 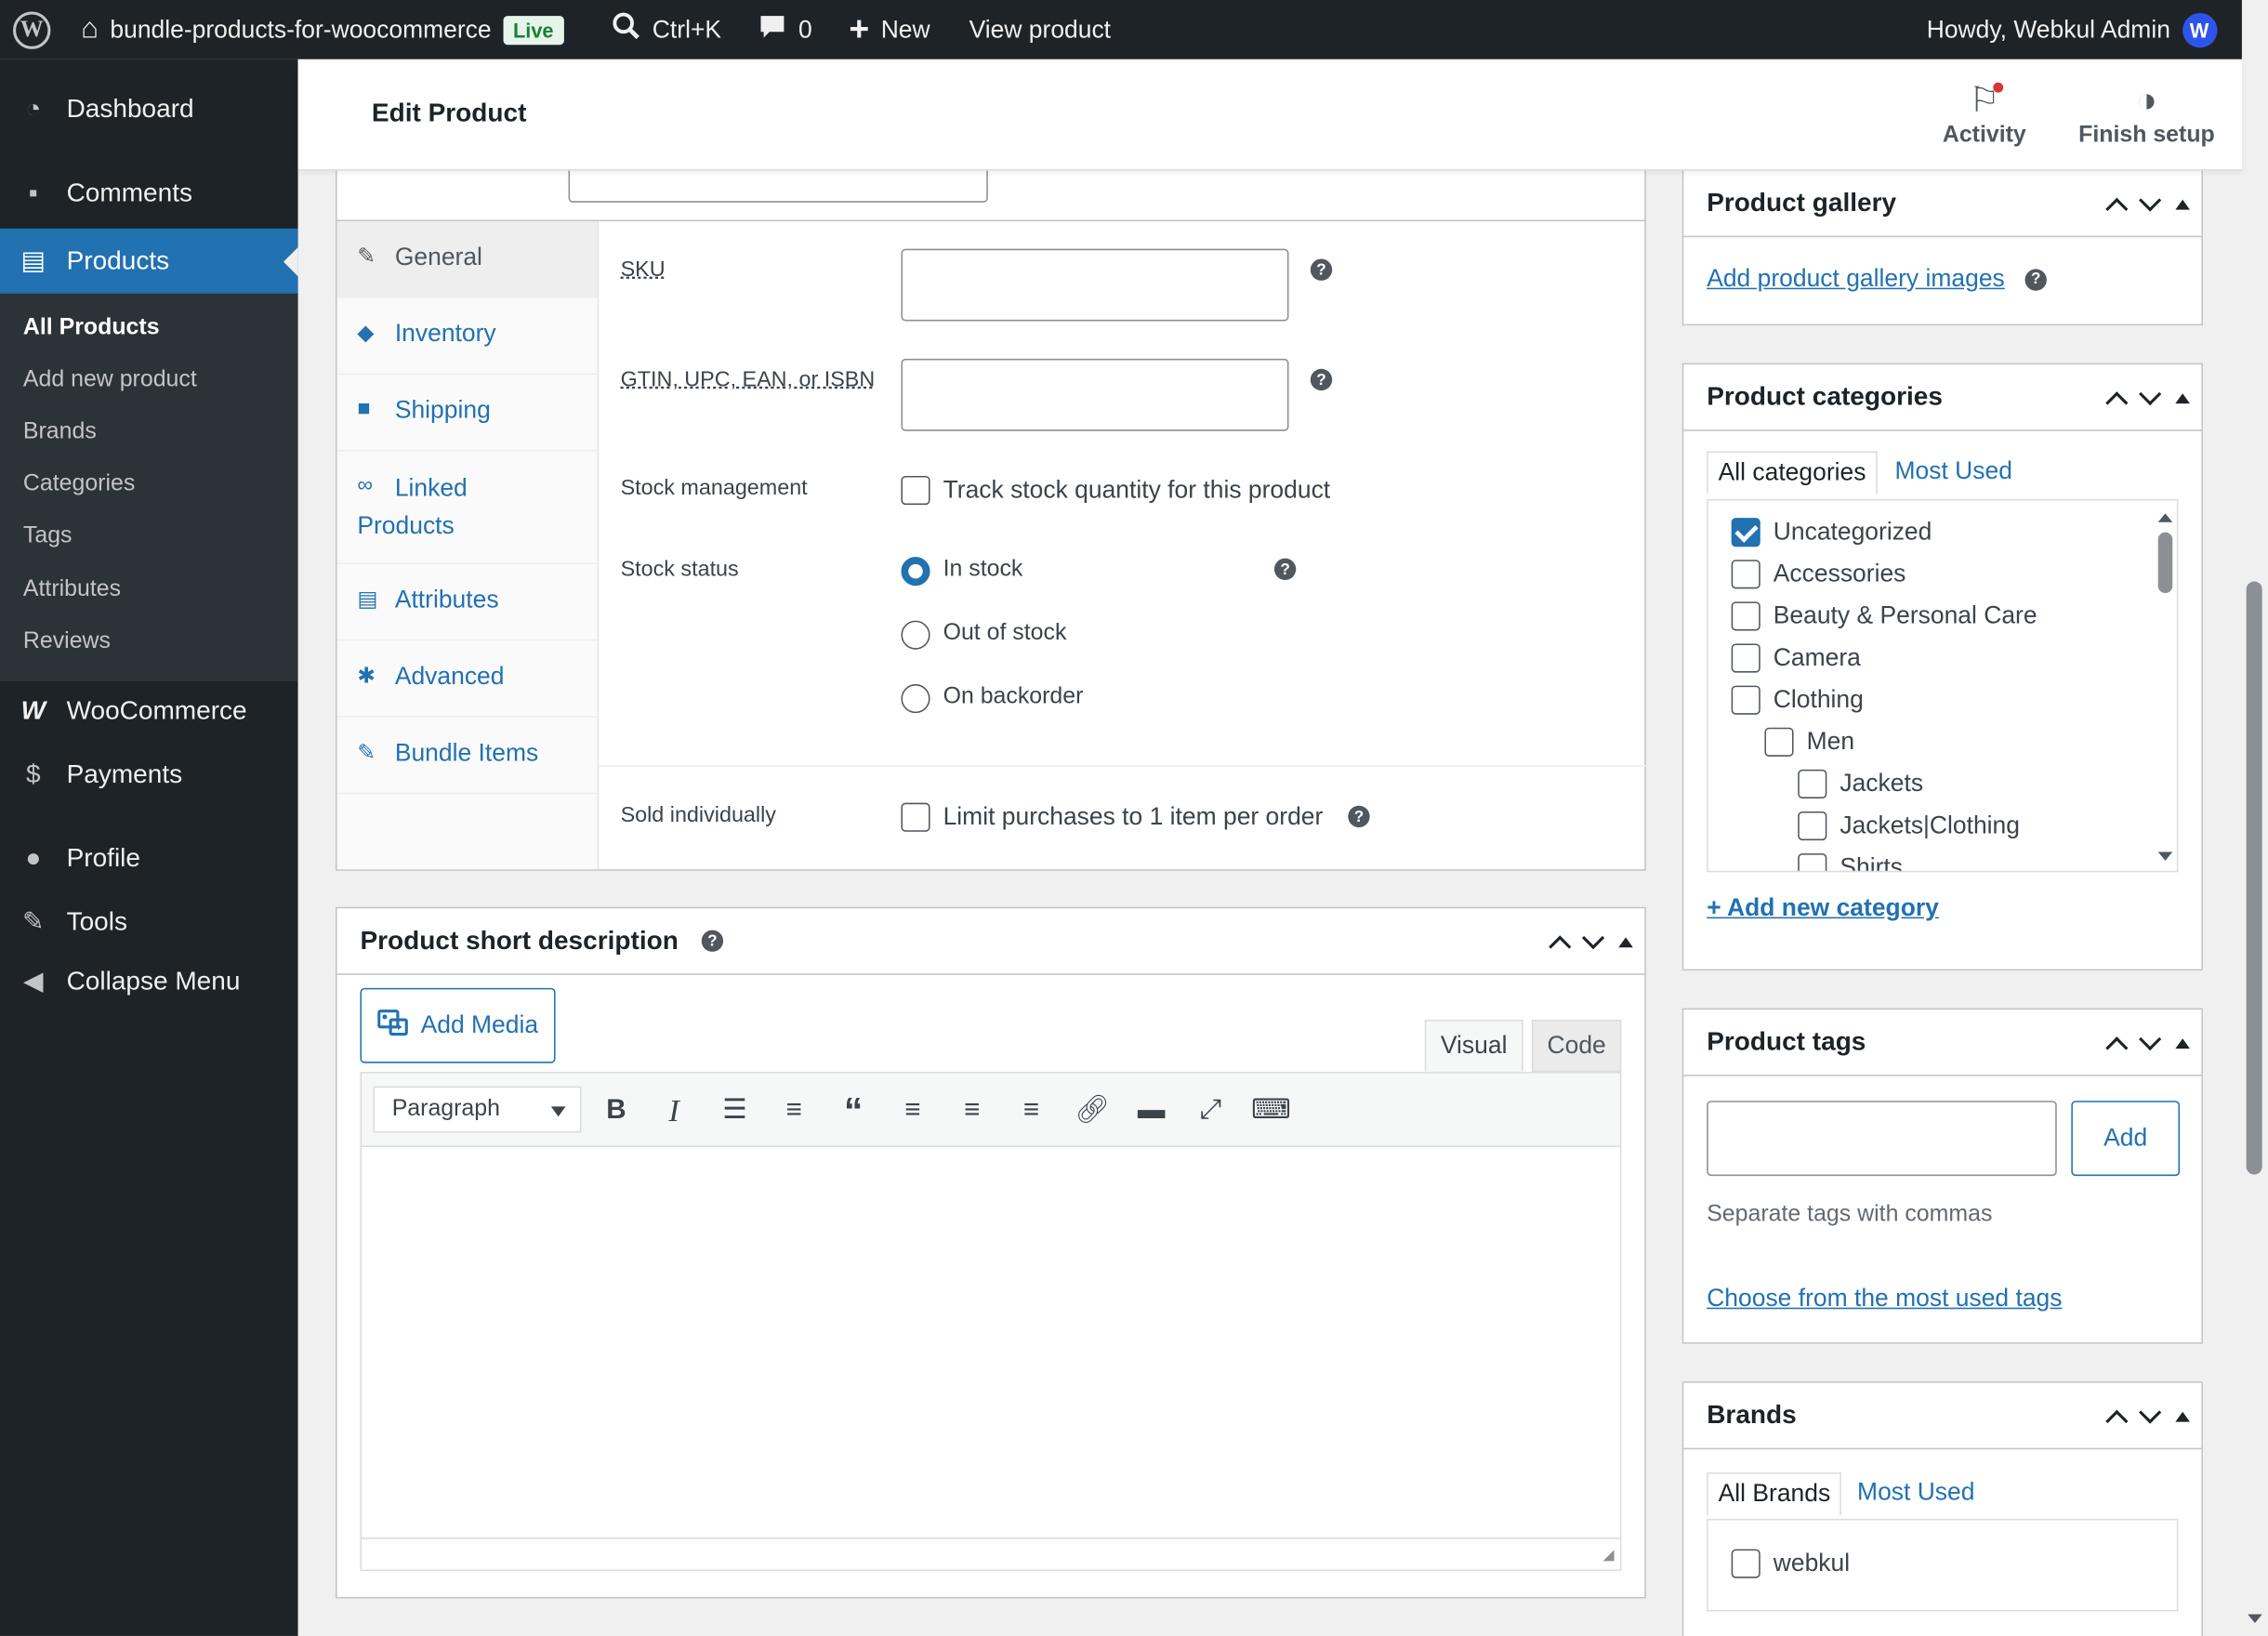 What do you see at coordinates (1796, 658) in the screenshot?
I see `category-item: Camera` at bounding box center [1796, 658].